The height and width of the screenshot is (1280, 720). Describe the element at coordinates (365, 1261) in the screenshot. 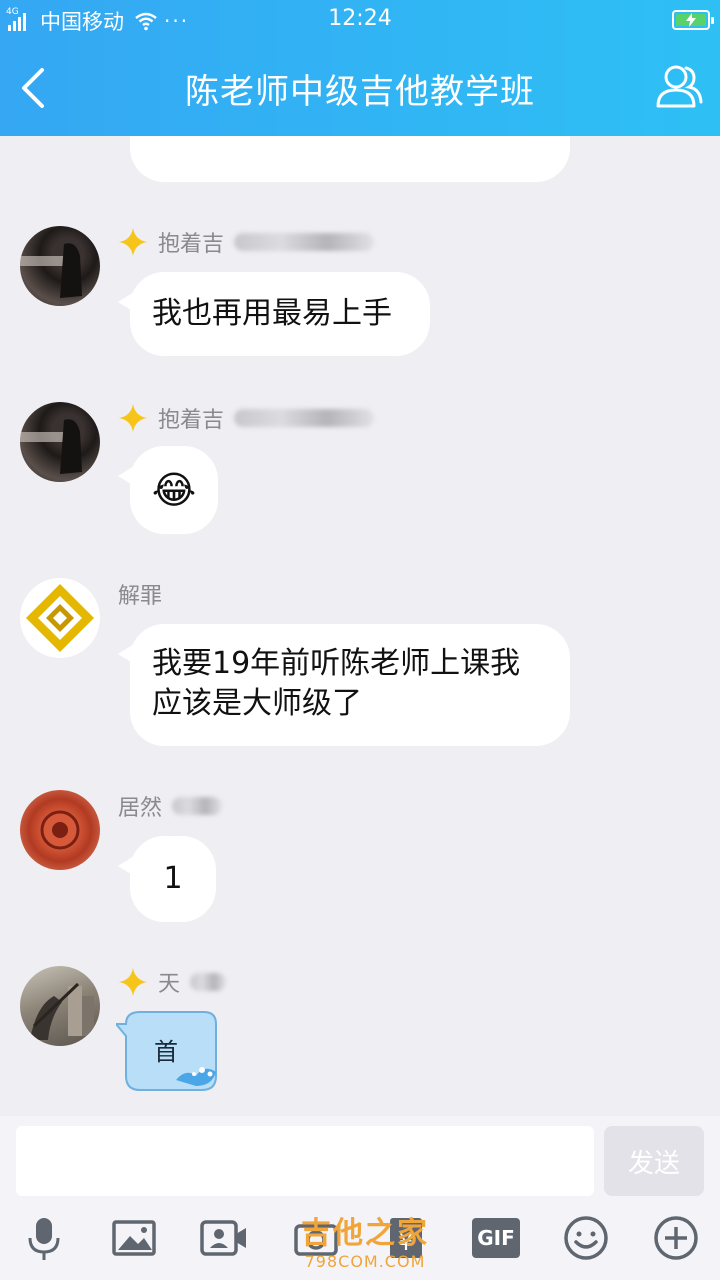

I see `watermark-sub: 798COM.COM` at that location.